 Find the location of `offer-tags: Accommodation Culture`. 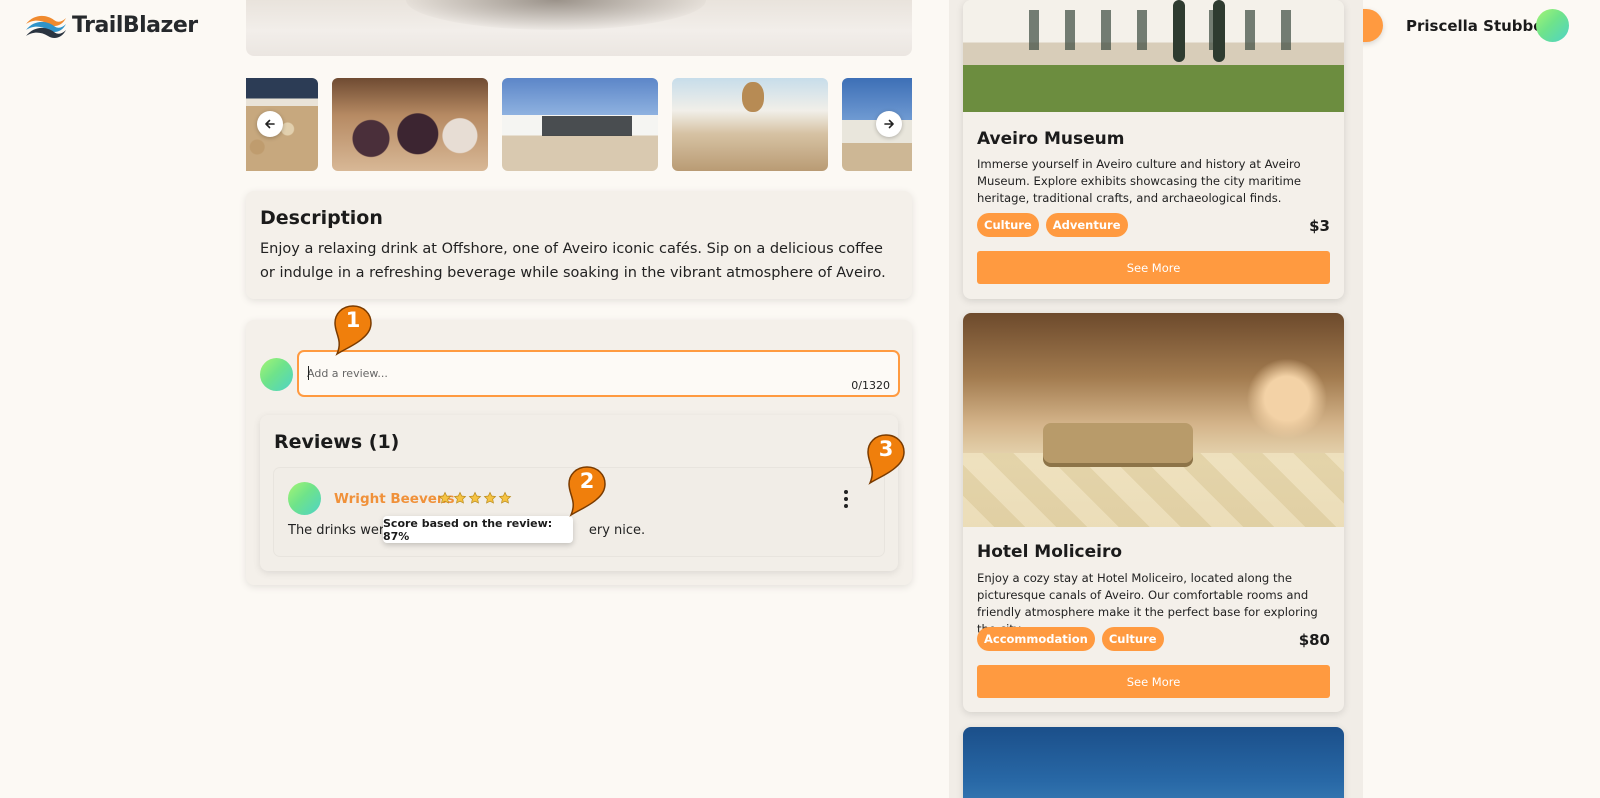

offer-tags: Accommodation Culture is located at coordinates (1070, 639).